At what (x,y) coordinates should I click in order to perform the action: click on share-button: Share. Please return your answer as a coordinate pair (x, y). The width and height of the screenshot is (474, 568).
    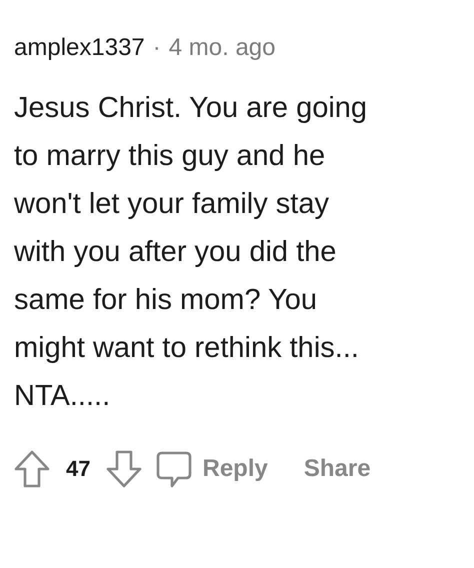
    Looking at the image, I should click on (337, 469).